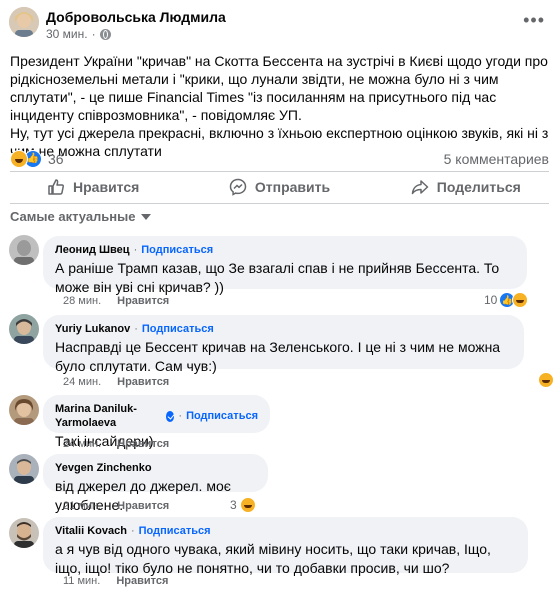 The width and height of the screenshot is (559, 589). Describe the element at coordinates (103, 468) in the screenshot. I see `commenter-name: Yevgen Zinchenko` at that location.